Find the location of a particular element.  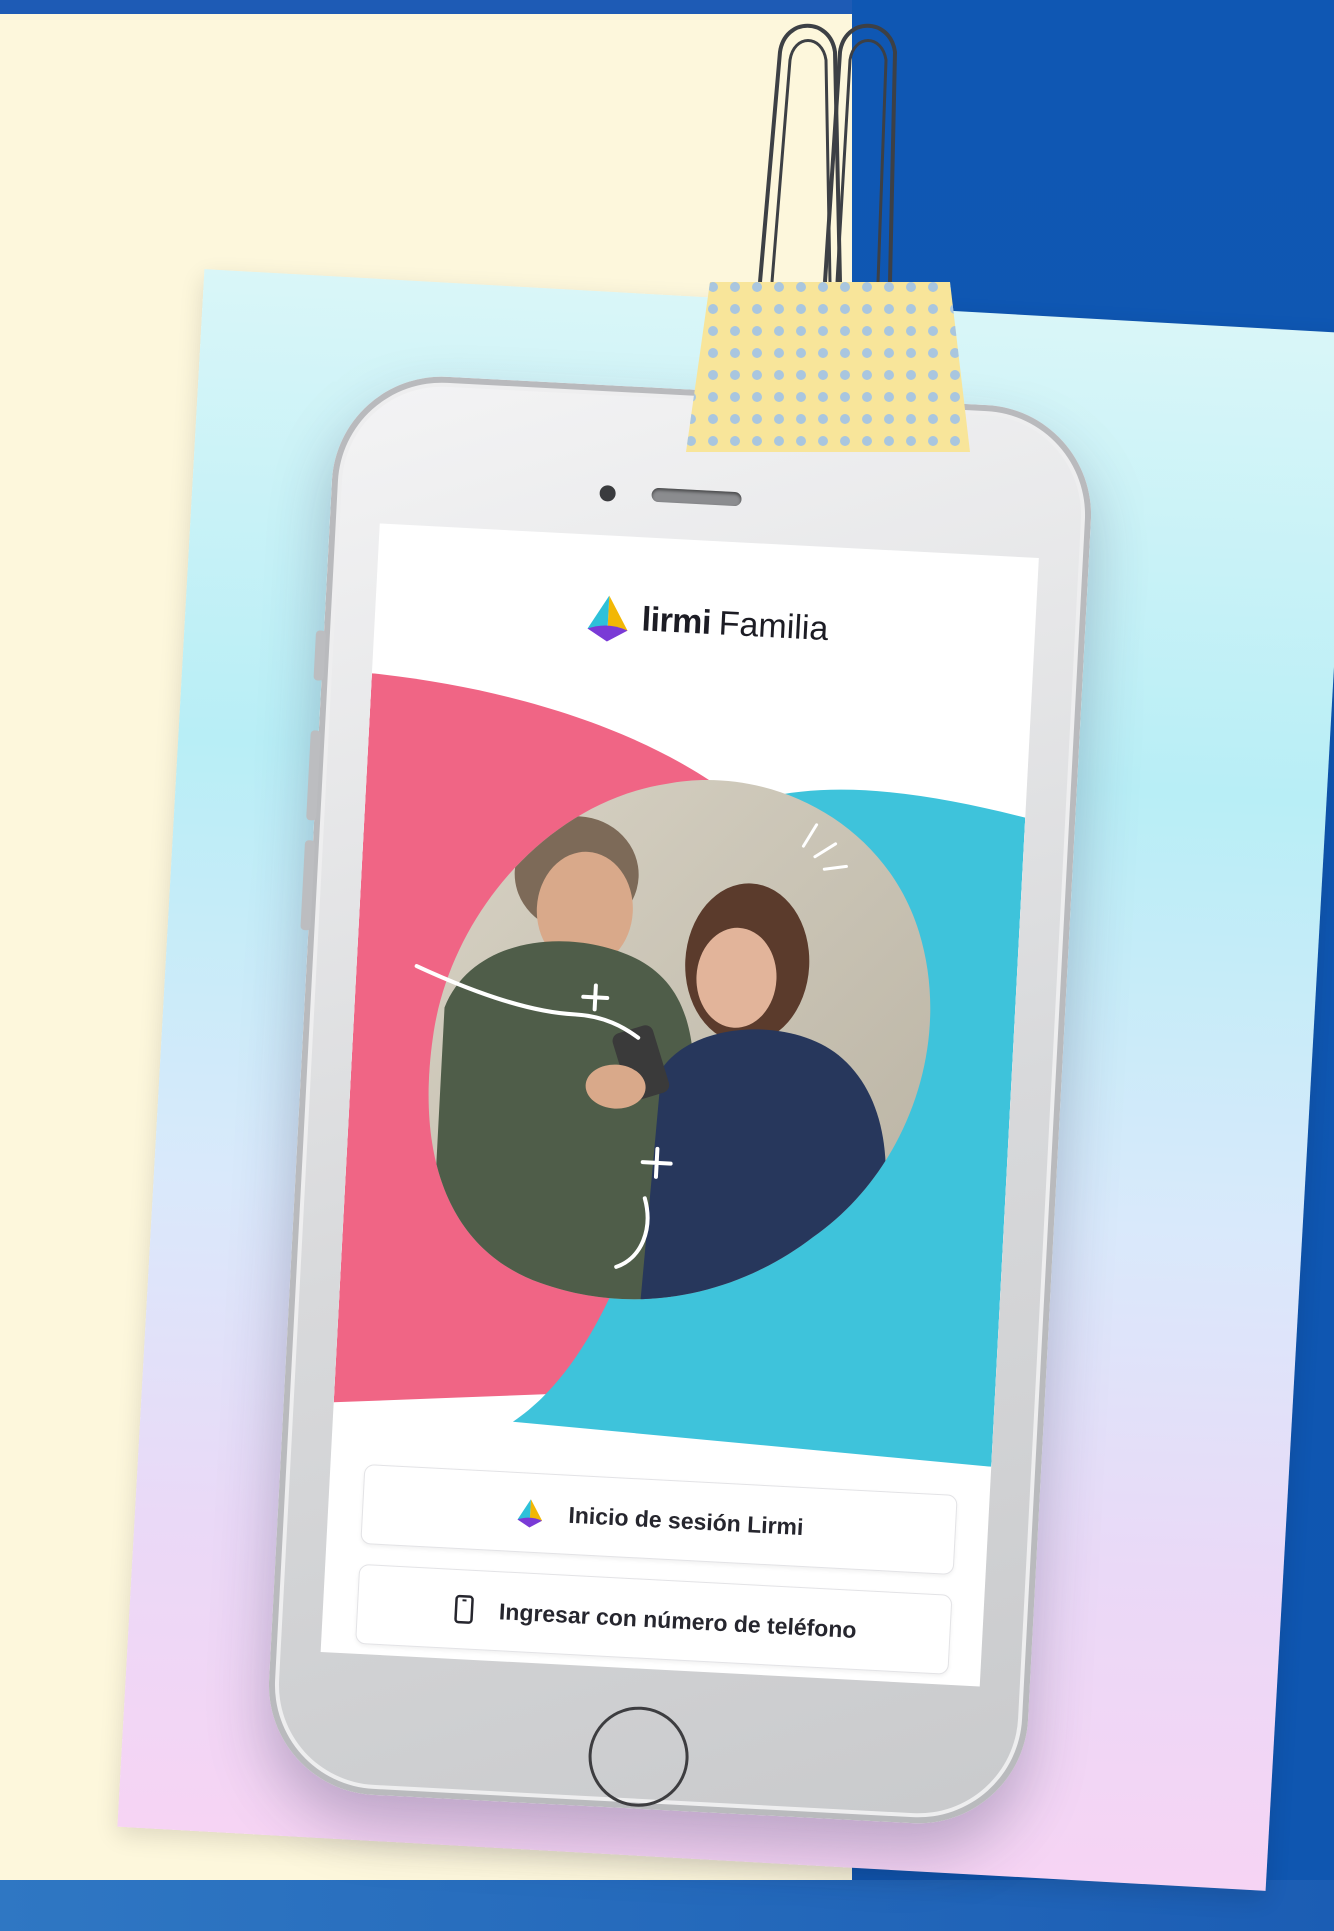

phone-mute-switch is located at coordinates (320, 655).